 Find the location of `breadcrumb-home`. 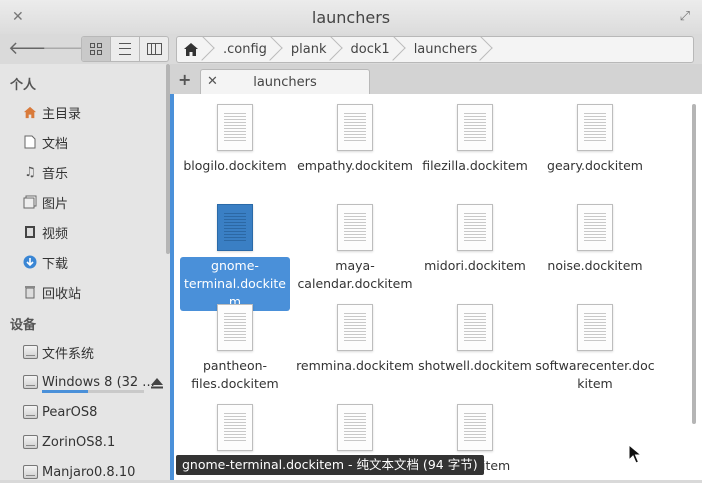

breadcrumb-home is located at coordinates (195, 49).